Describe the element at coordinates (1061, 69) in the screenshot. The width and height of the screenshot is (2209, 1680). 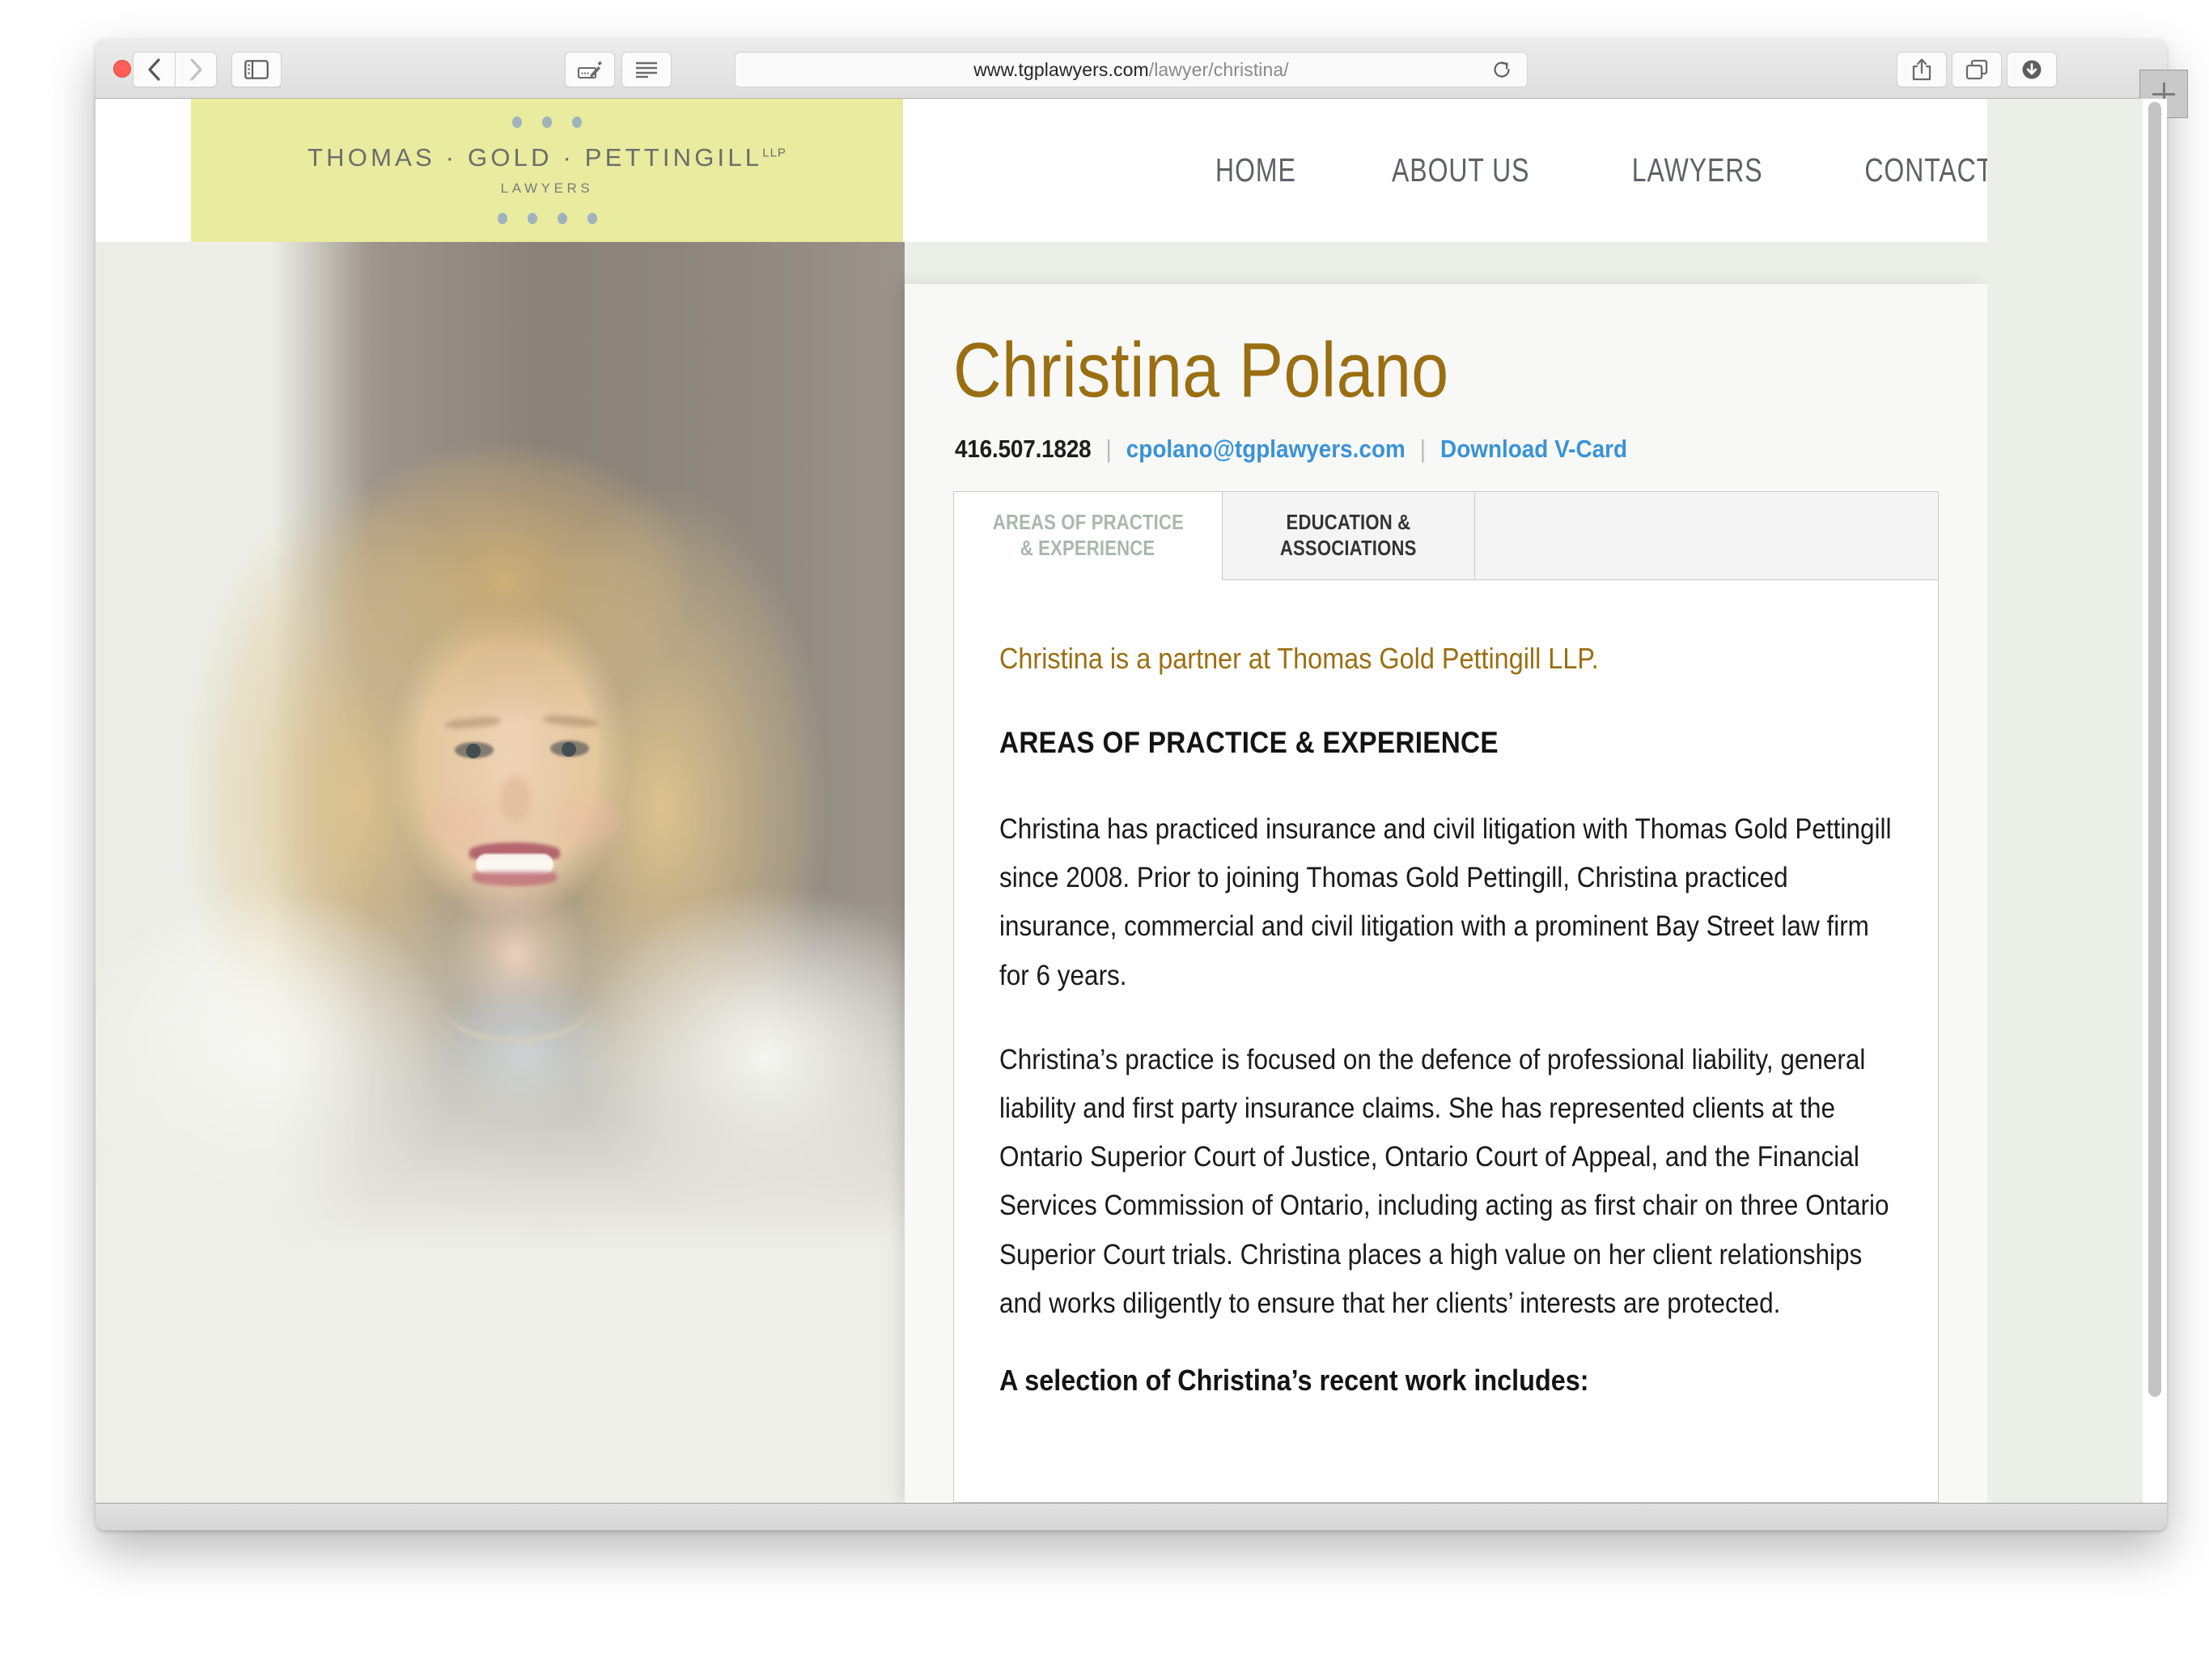
I see `url-host: www.tgplawyers.com` at that location.